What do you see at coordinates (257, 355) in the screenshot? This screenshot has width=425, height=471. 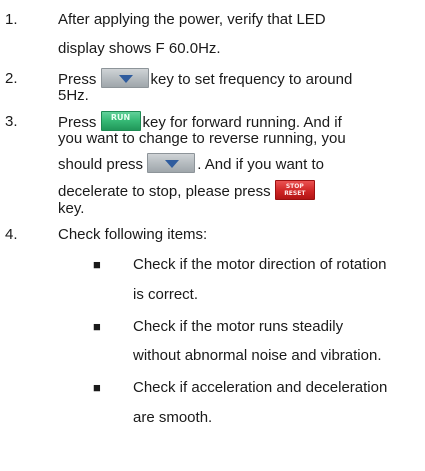 I see `check-2-line-2: without abnormal noise and vibration.` at bounding box center [257, 355].